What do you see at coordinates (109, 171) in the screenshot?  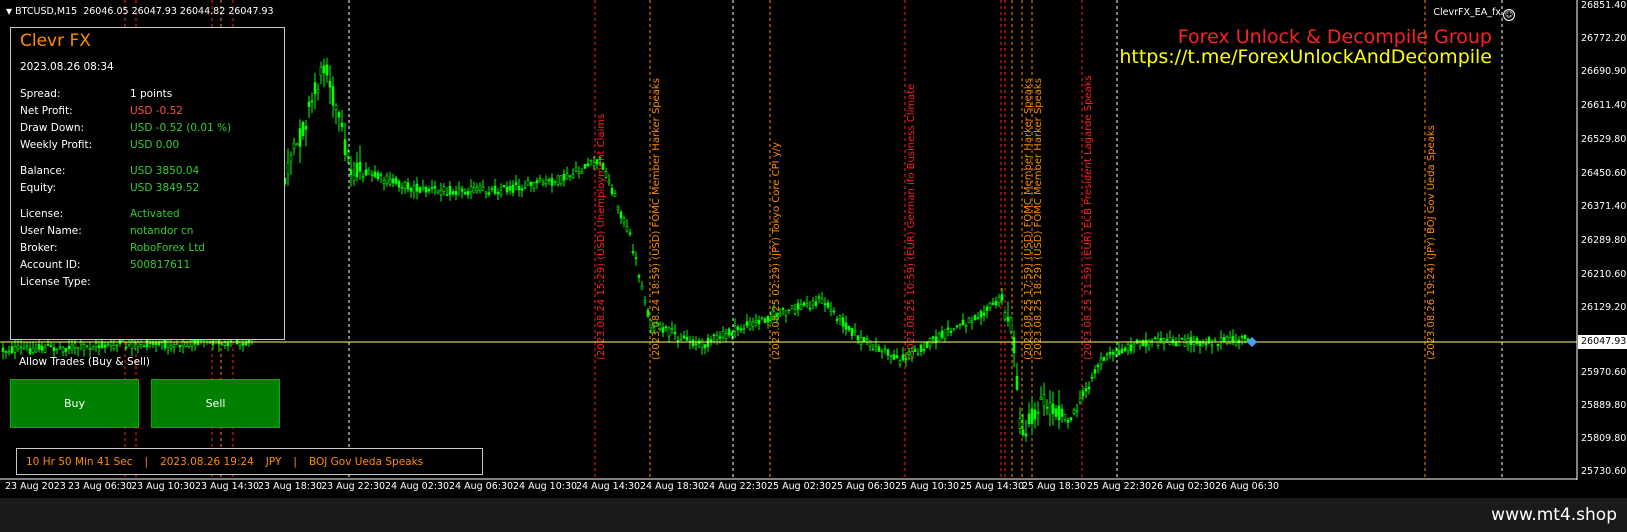 I see `row-balance: Balance: USD 3850.04` at bounding box center [109, 171].